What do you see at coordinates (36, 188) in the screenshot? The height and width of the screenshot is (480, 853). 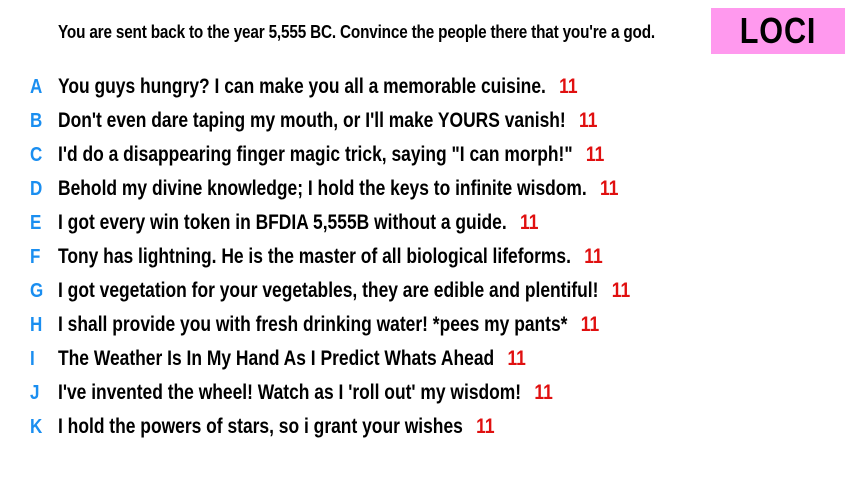 I see `answer-letter: D` at bounding box center [36, 188].